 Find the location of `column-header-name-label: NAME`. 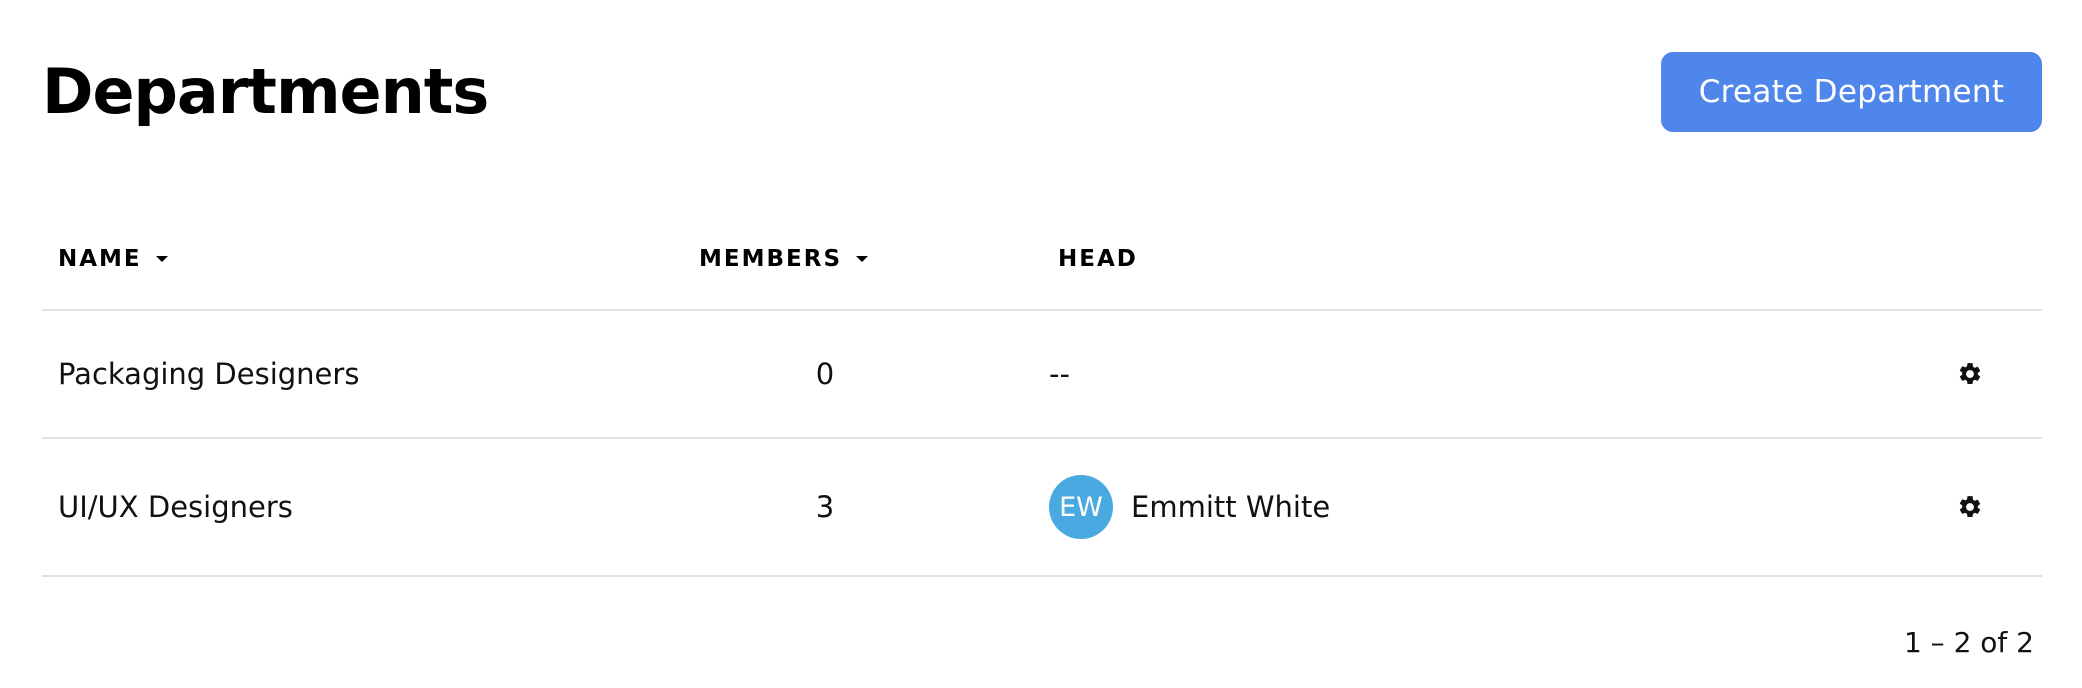

column-header-name-label: NAME is located at coordinates (100, 259).